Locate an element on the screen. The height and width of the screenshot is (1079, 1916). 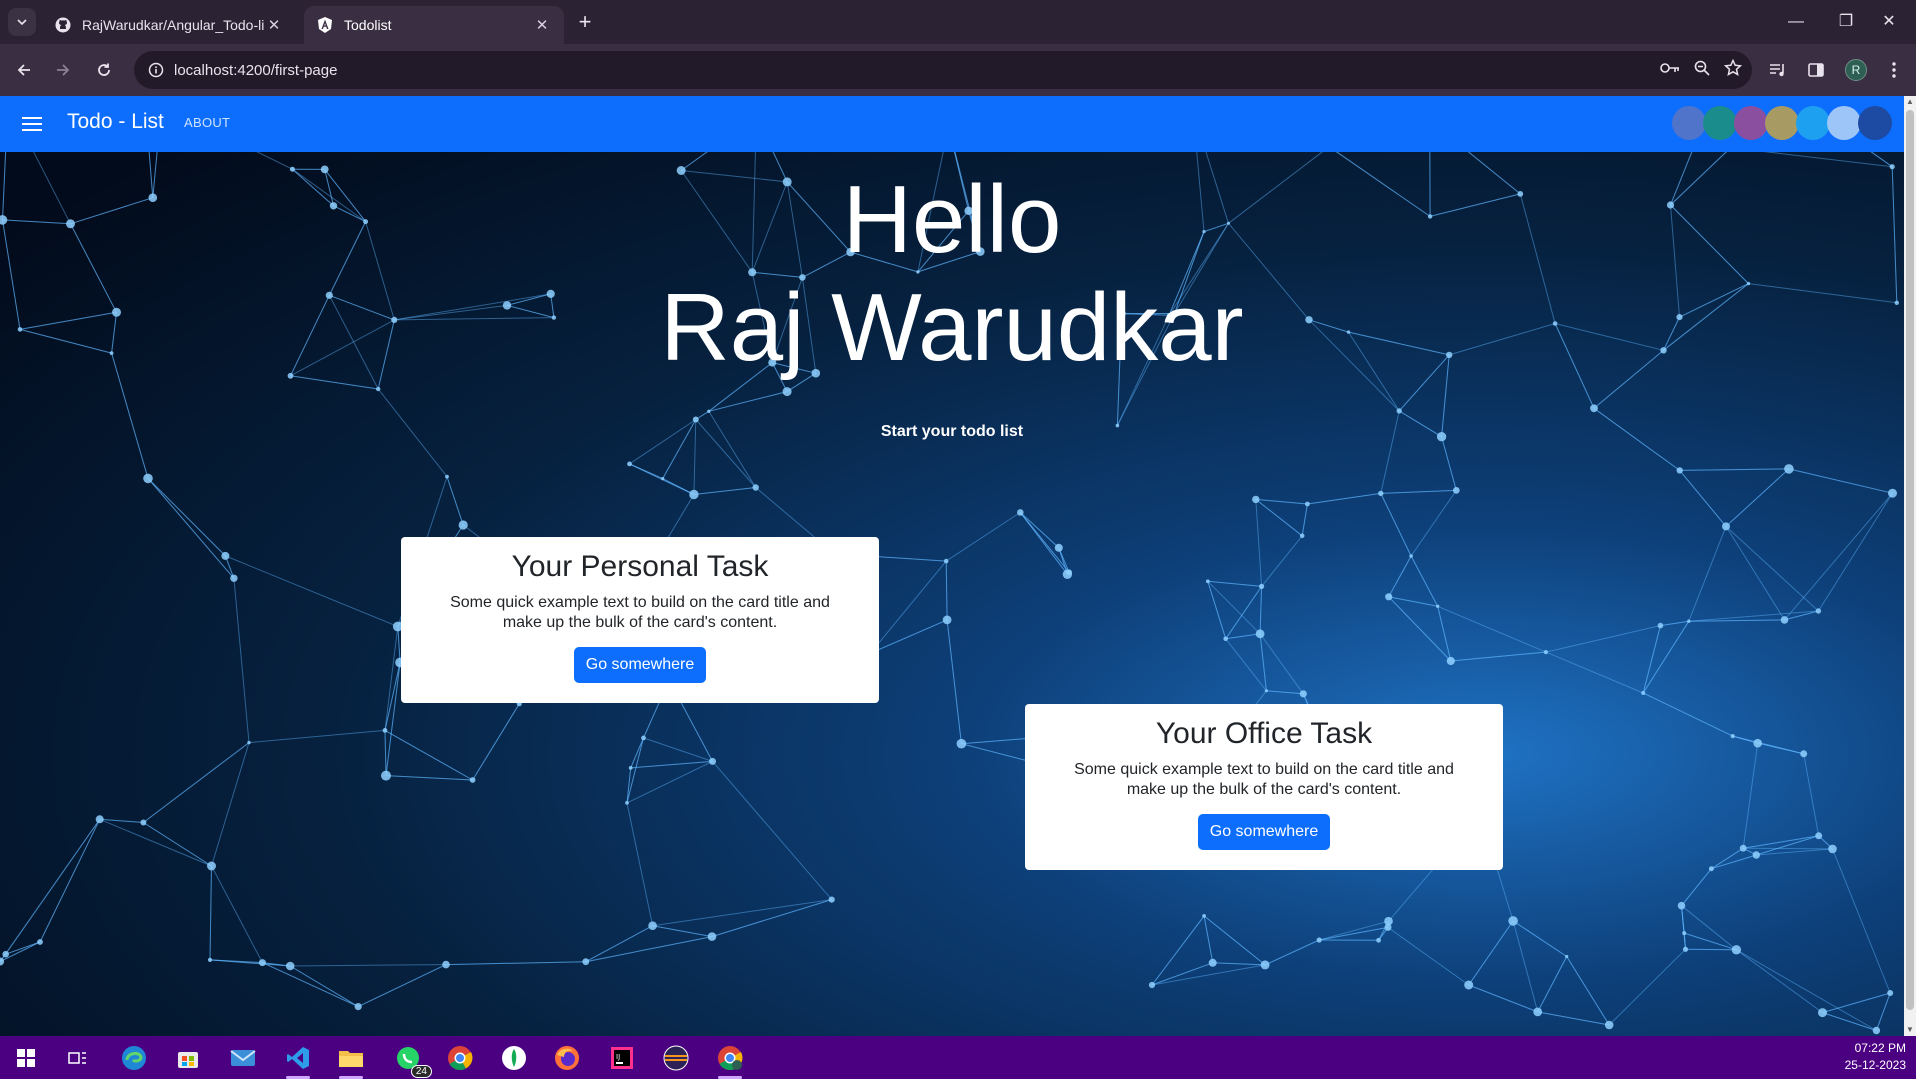
tab-search-button is located at coordinates (22, 22).